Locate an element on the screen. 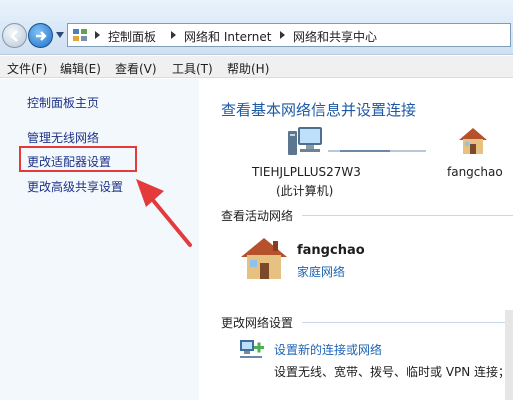 The width and height of the screenshot is (513, 400). history-dropdown-icon is located at coordinates (60, 35).